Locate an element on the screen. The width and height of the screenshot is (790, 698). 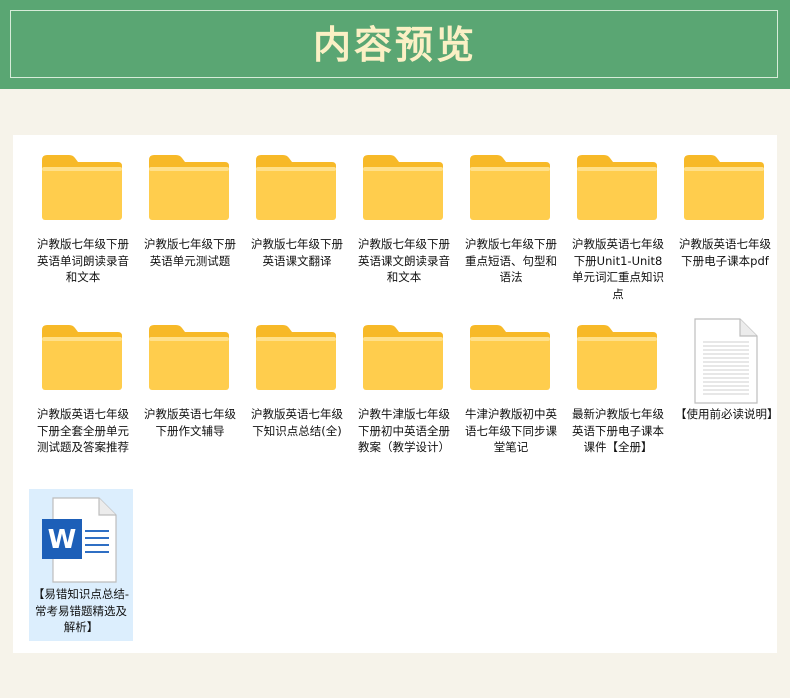
file-item-label: 沪教版英语七年级下册作文辅导 is located at coordinates (190, 422).